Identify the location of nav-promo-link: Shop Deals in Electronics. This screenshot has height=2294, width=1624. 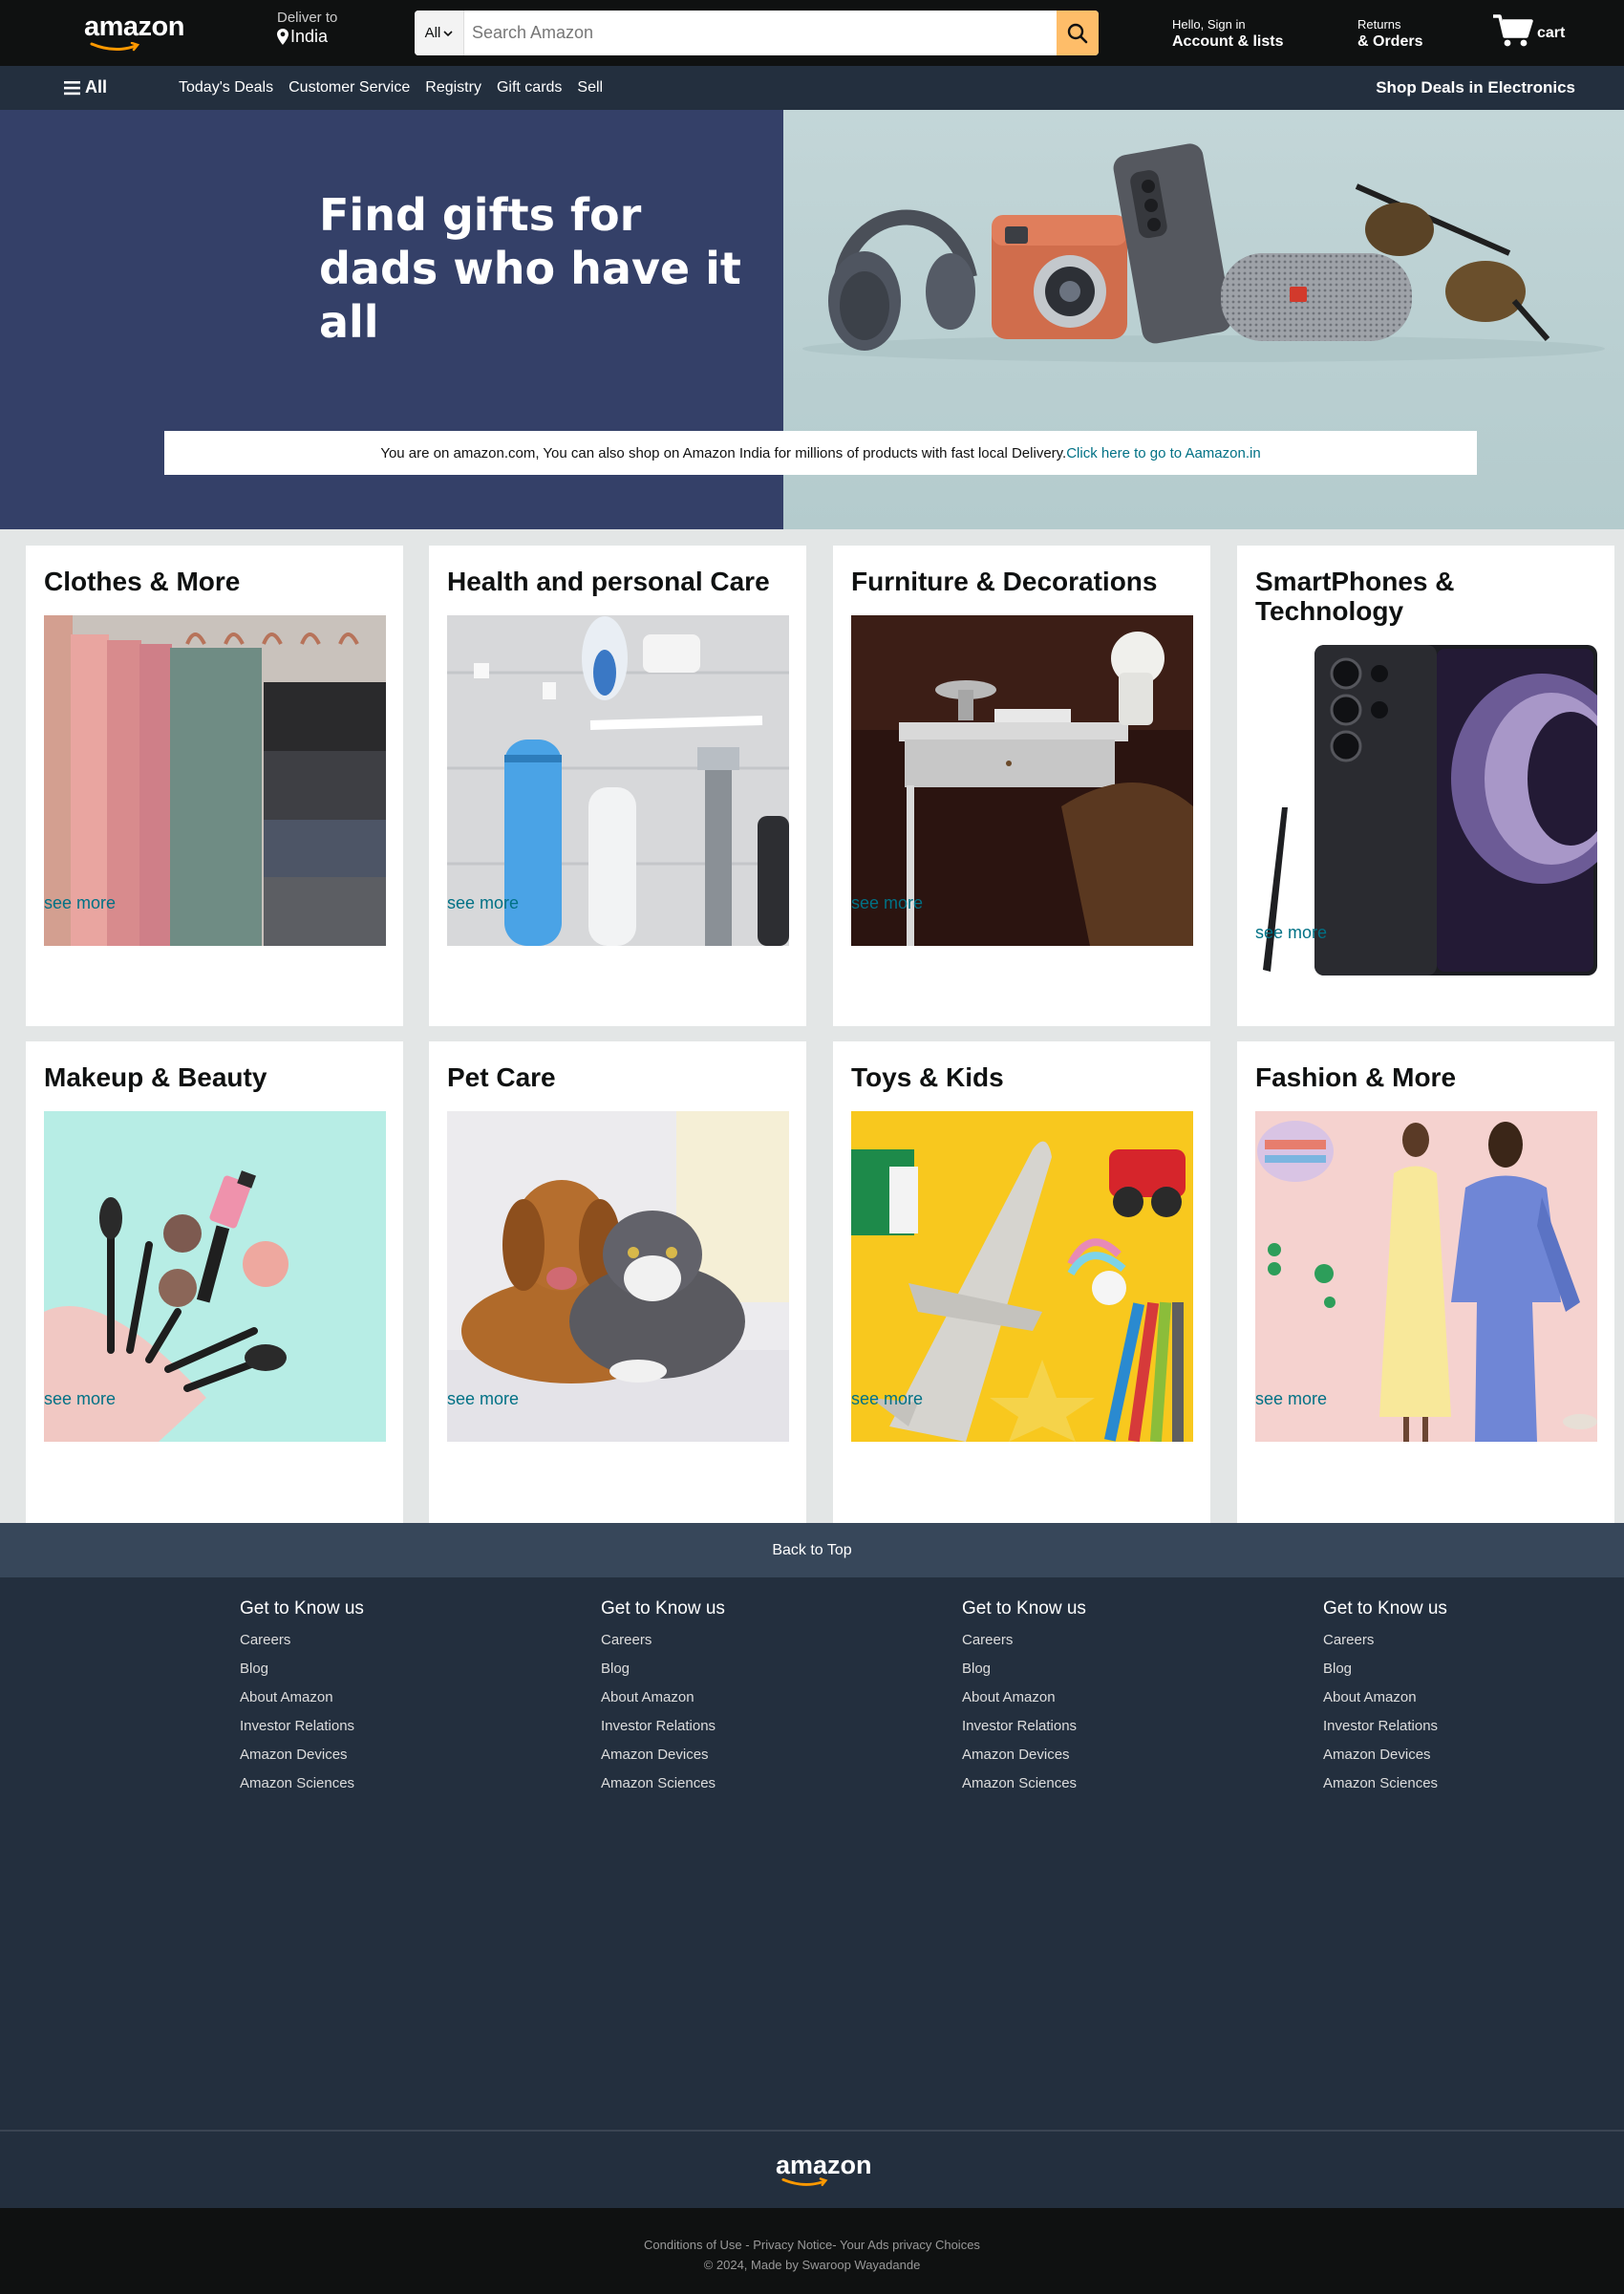
(1476, 88).